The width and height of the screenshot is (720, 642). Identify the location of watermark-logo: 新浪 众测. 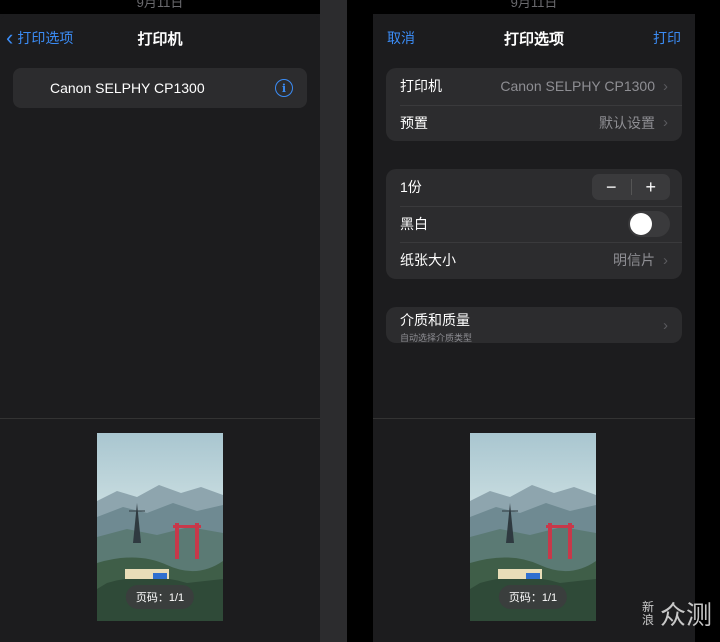
(676, 613).